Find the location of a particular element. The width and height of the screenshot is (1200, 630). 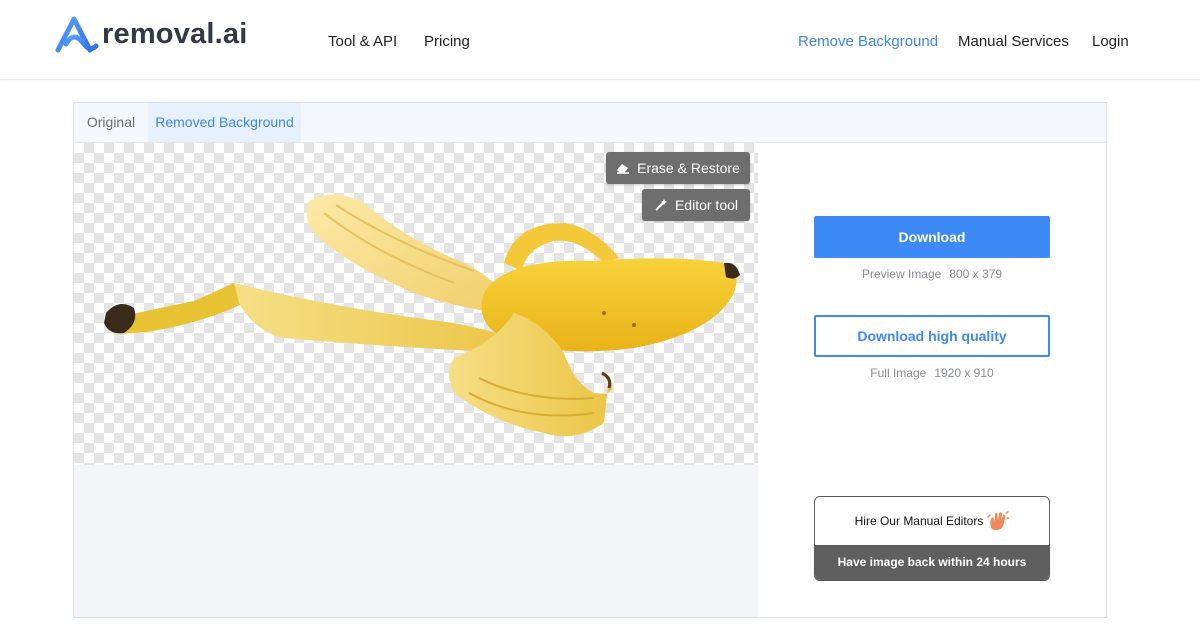

full-image-size: 1920 x 910 is located at coordinates (964, 373).